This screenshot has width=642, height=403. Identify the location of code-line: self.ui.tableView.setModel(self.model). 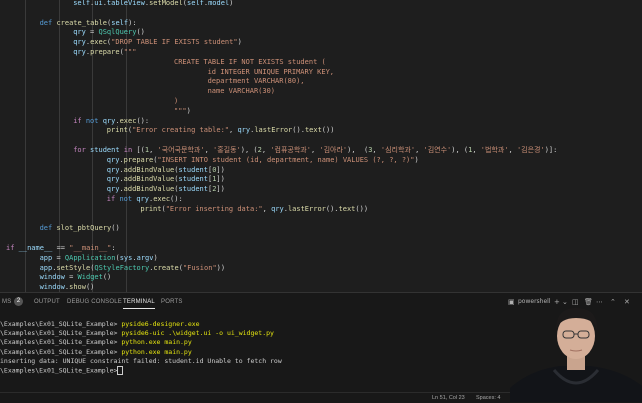
(153, 4).